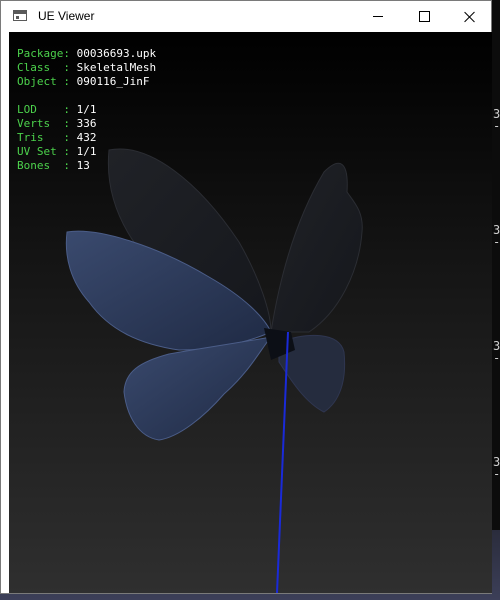 The width and height of the screenshot is (500, 600). I want to click on info-package: Package: 00036693.upk, so click(87, 53).